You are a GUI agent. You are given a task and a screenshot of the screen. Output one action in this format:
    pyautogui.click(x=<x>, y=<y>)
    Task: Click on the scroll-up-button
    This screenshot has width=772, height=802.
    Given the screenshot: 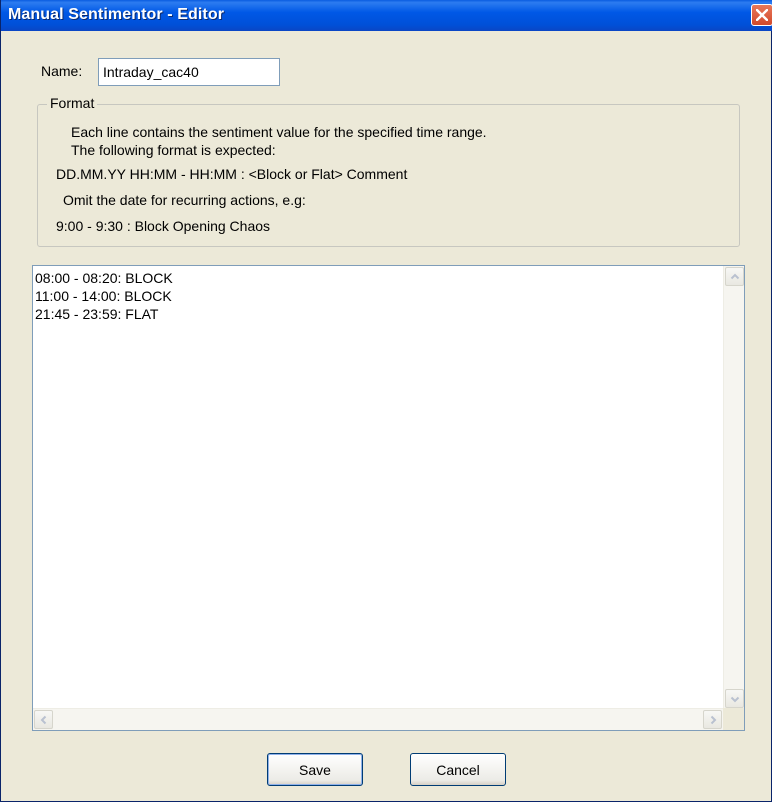 What is the action you would take?
    pyautogui.click(x=734, y=276)
    